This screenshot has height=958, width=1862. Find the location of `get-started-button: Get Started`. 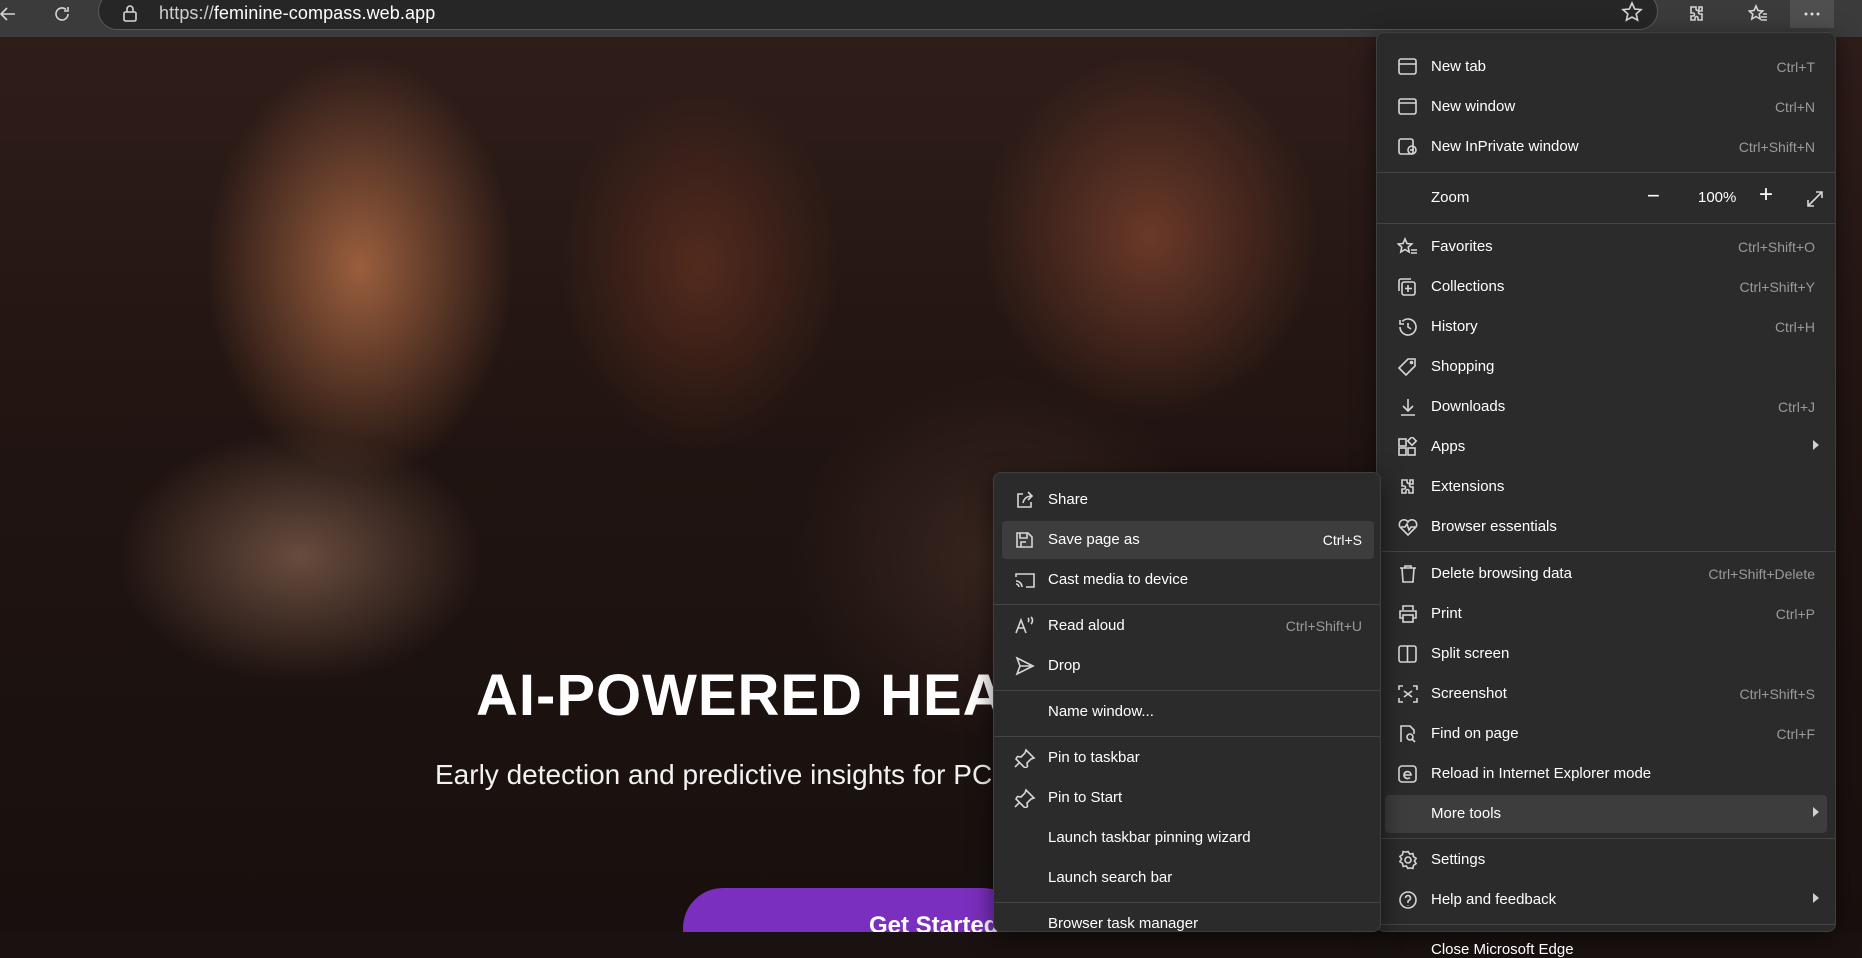

get-started-button: Get Started is located at coordinates (853, 910).